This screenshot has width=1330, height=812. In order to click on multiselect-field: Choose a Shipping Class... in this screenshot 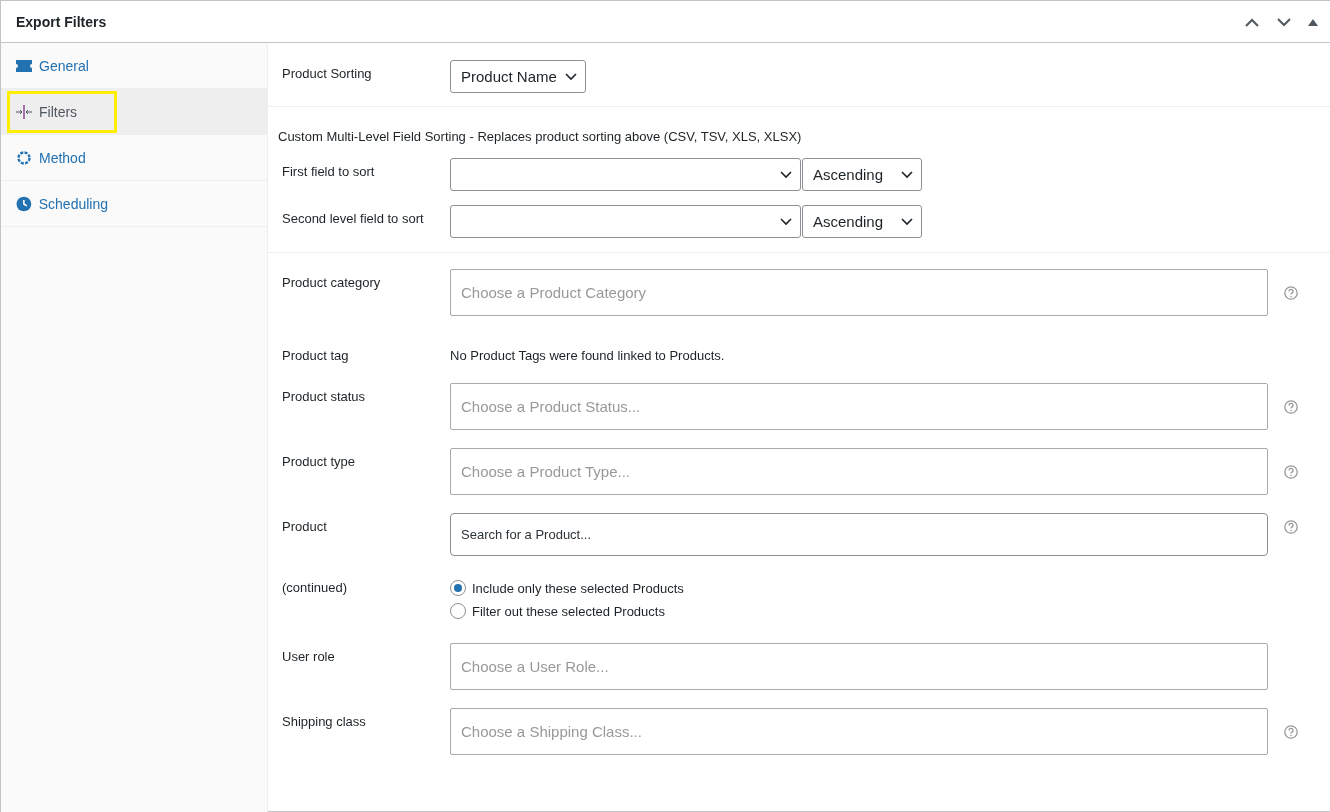, I will do `click(859, 731)`.